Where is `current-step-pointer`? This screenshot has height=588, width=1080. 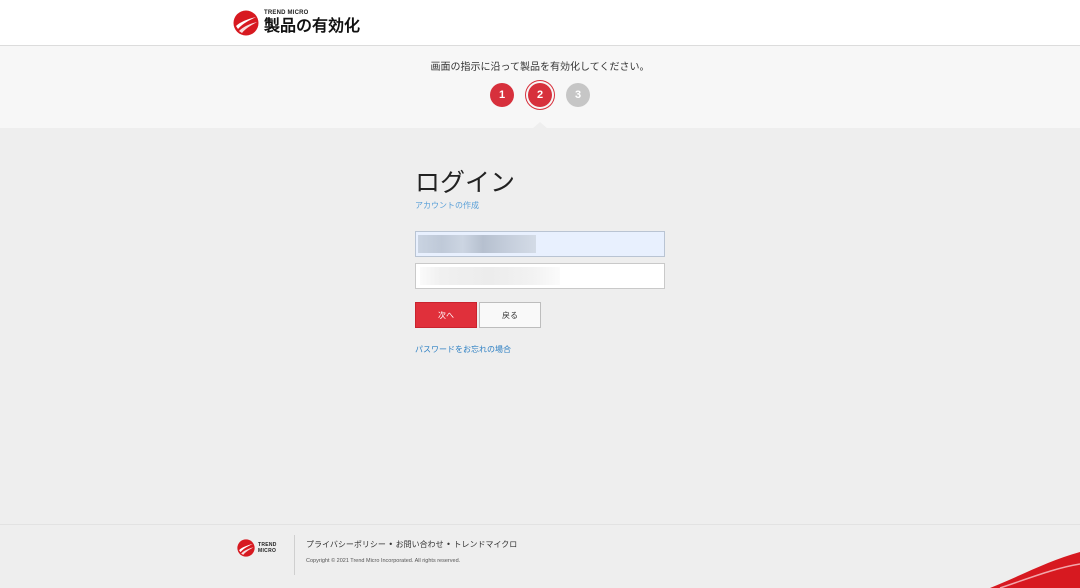 current-step-pointer is located at coordinates (540, 125).